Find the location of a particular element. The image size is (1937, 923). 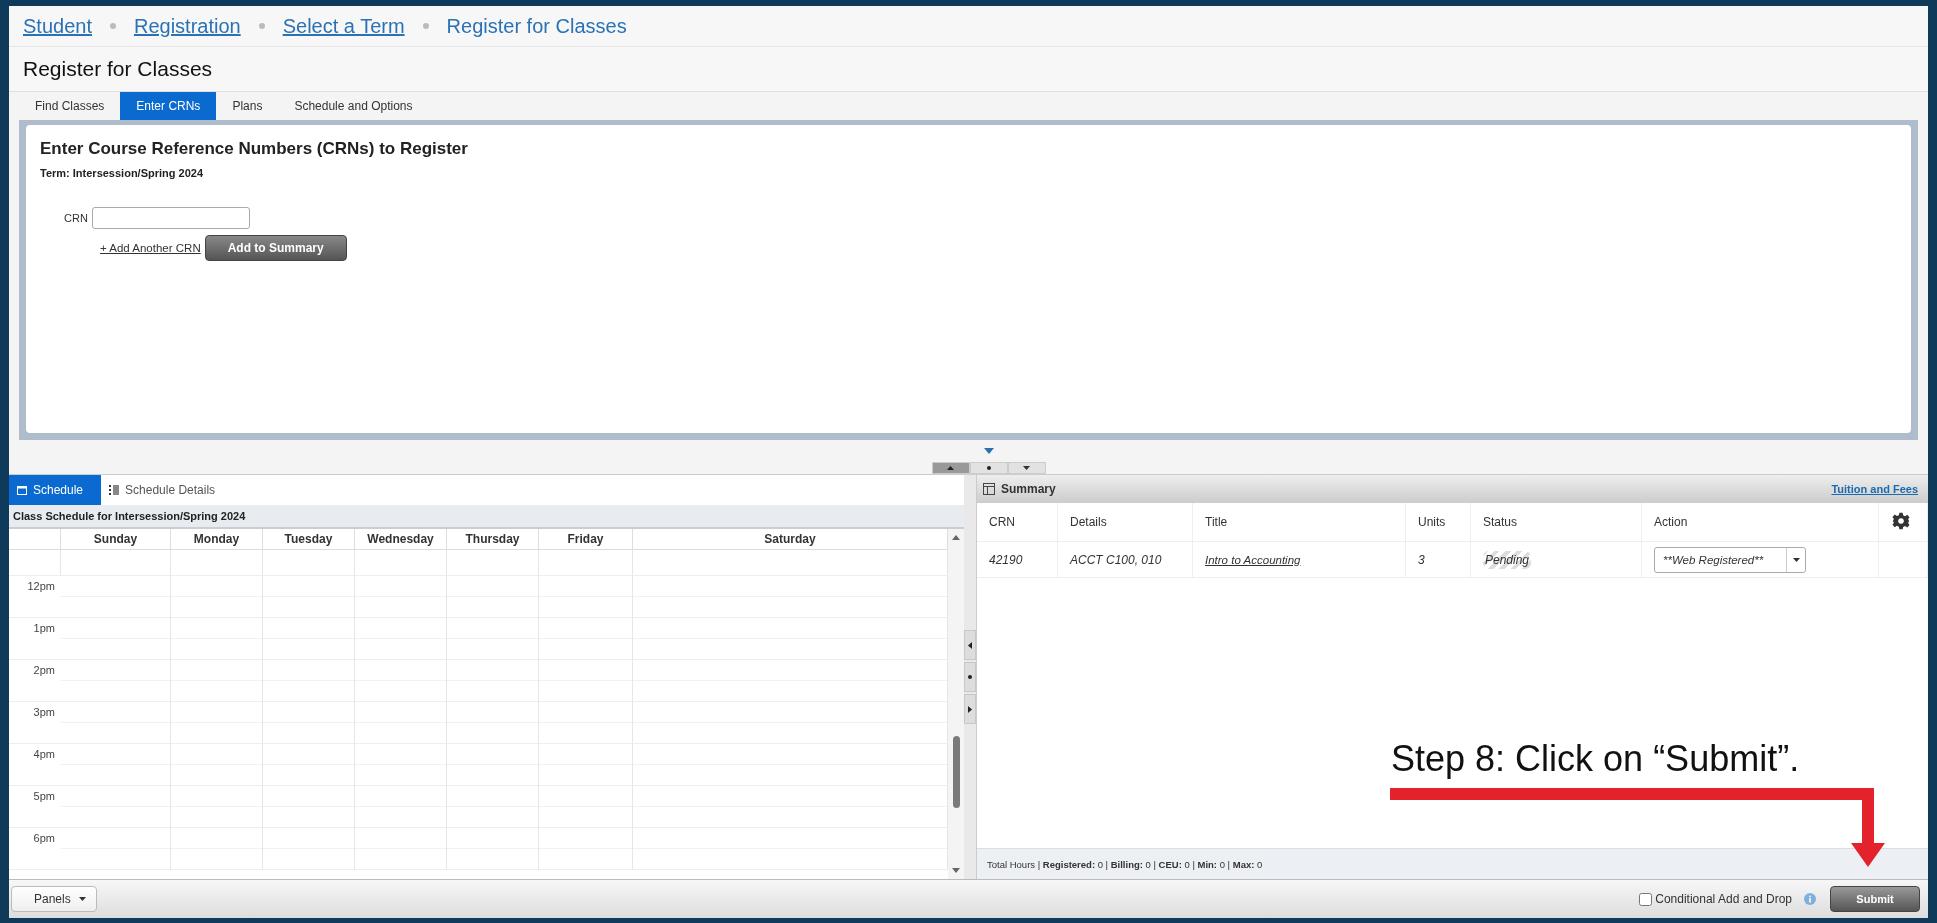

status-badge: Pending is located at coordinates (1507, 559).